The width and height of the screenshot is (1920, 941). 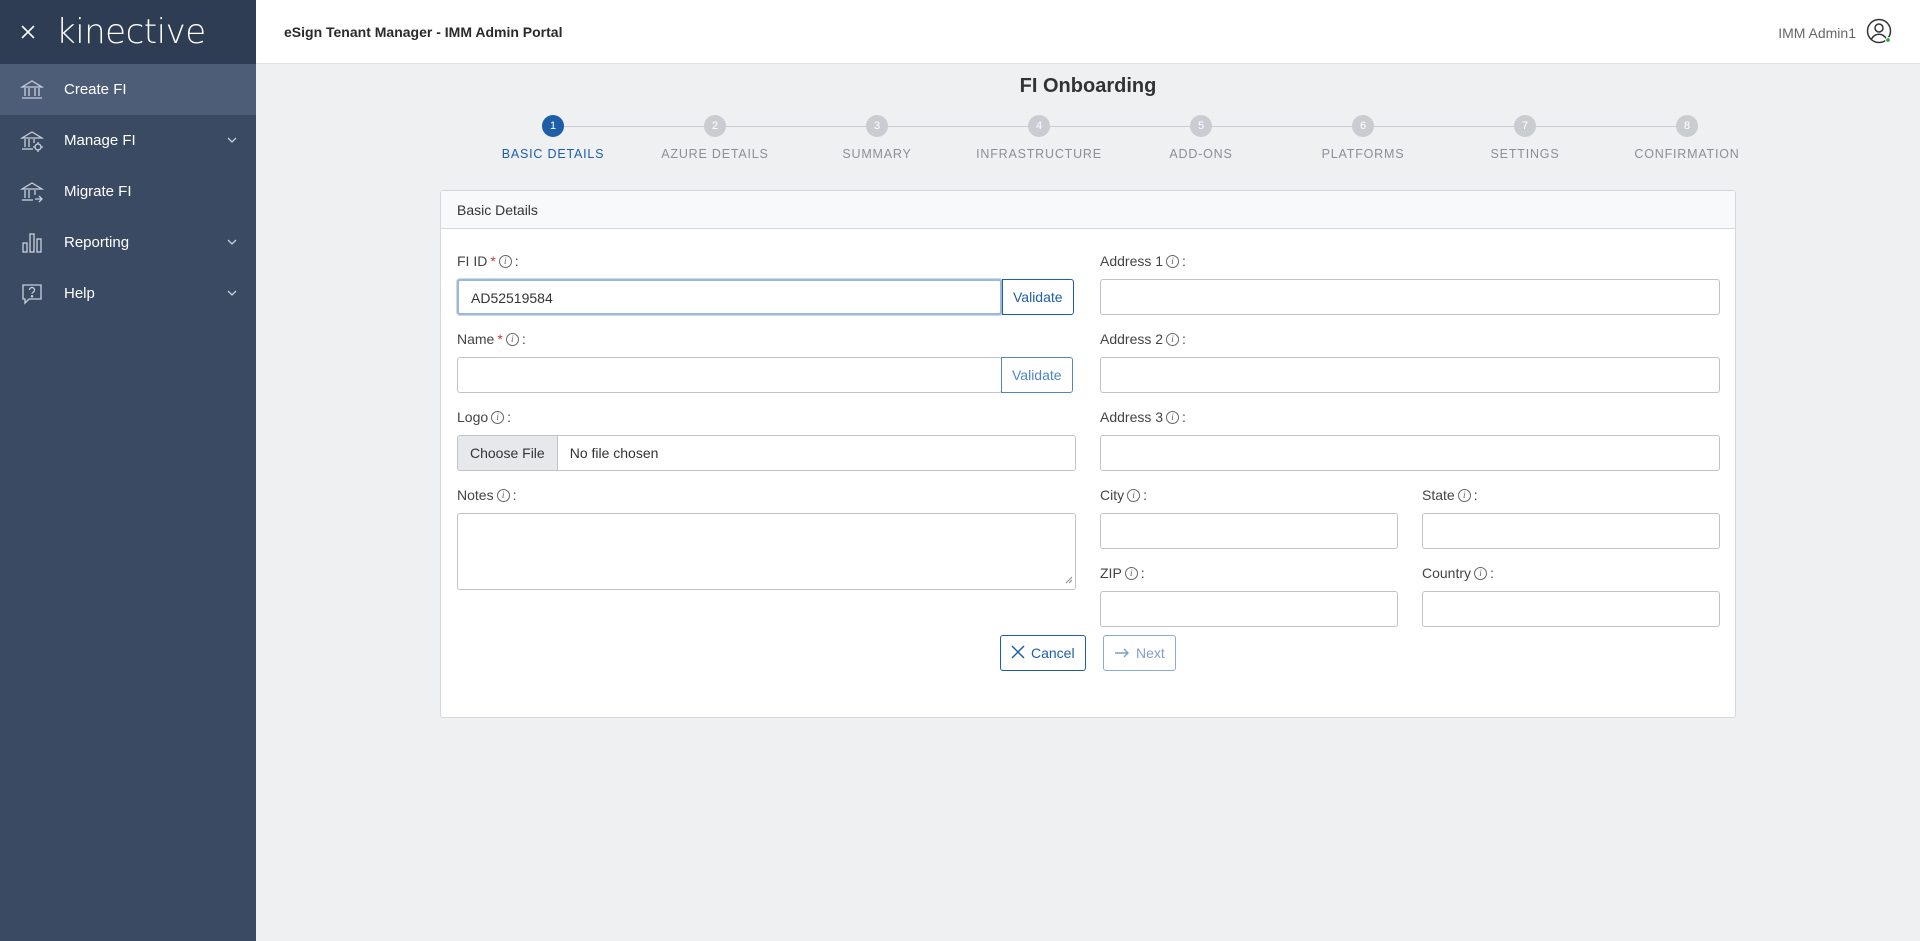 What do you see at coordinates (1687, 126) in the screenshot?
I see `step-number: 8` at bounding box center [1687, 126].